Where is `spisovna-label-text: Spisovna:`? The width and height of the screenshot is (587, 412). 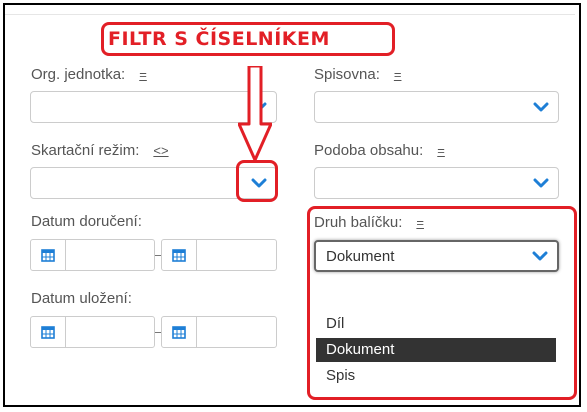
spisovna-label-text: Spisovna: is located at coordinates (347, 74).